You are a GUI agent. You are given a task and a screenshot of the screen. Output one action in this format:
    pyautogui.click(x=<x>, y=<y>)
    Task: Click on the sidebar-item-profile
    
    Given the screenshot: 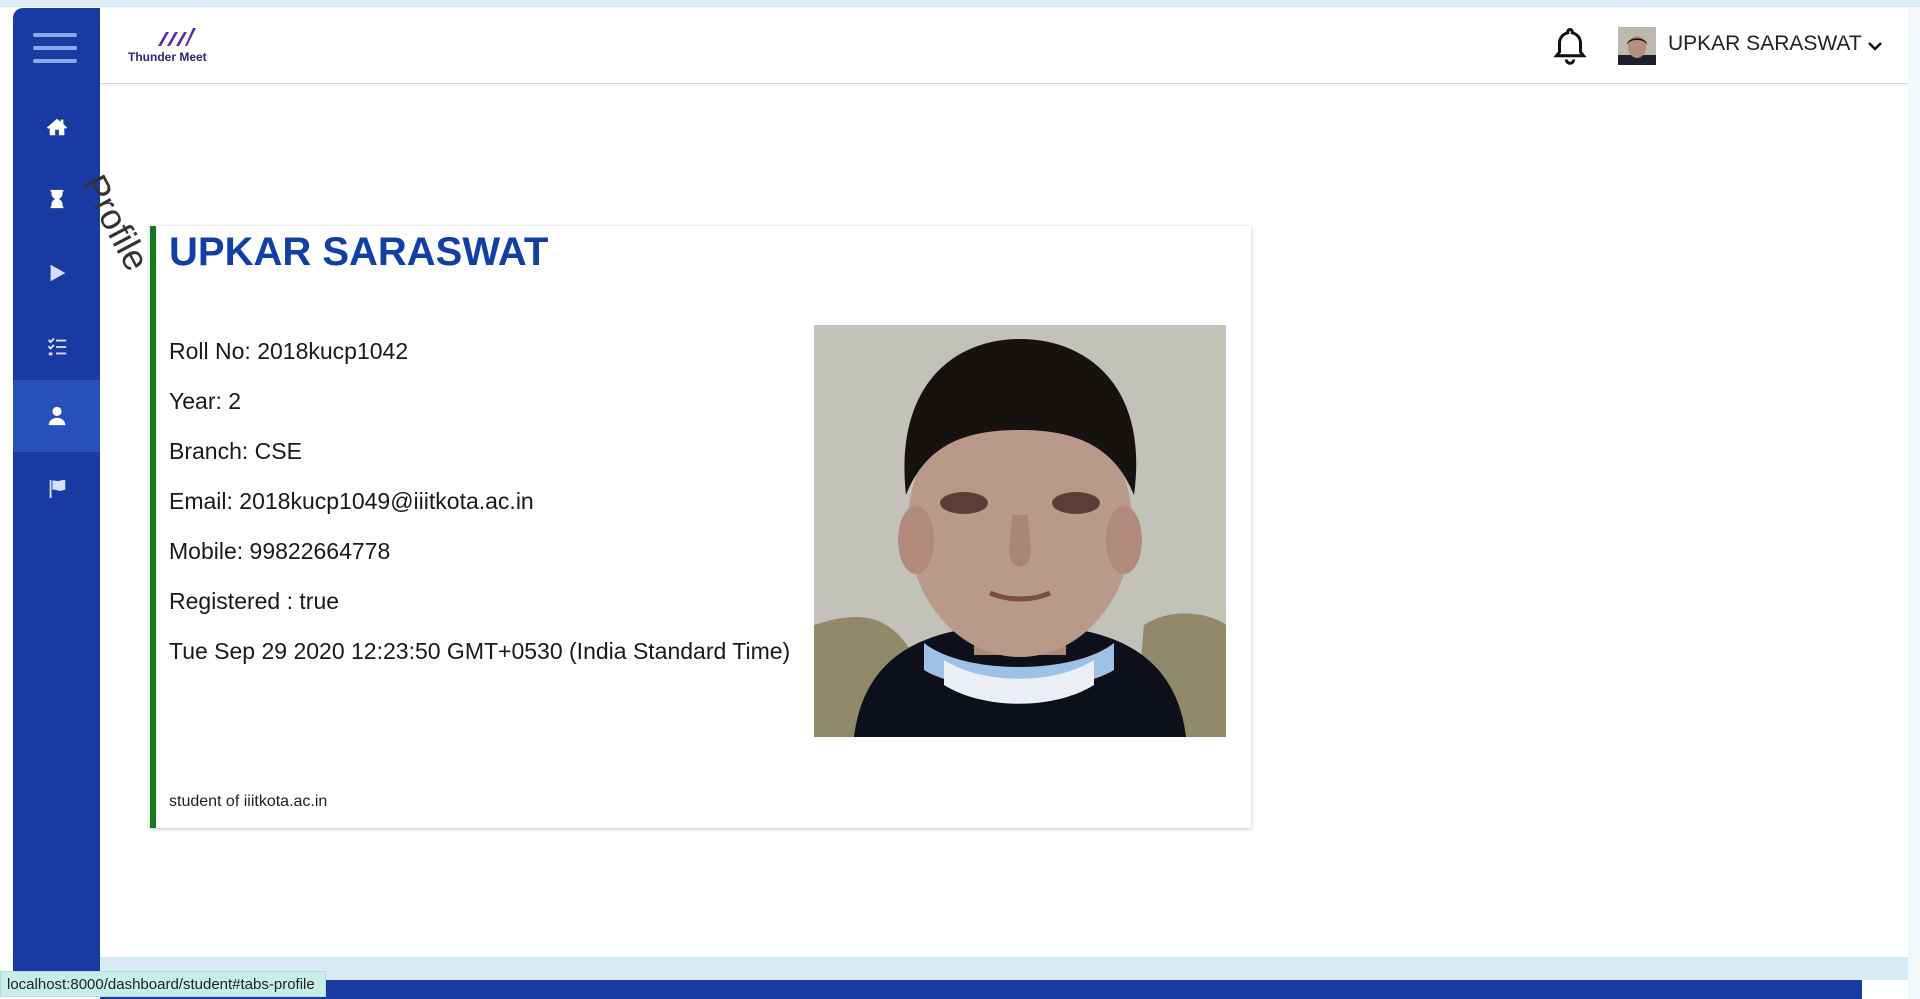 What is the action you would take?
    pyautogui.click(x=56, y=416)
    